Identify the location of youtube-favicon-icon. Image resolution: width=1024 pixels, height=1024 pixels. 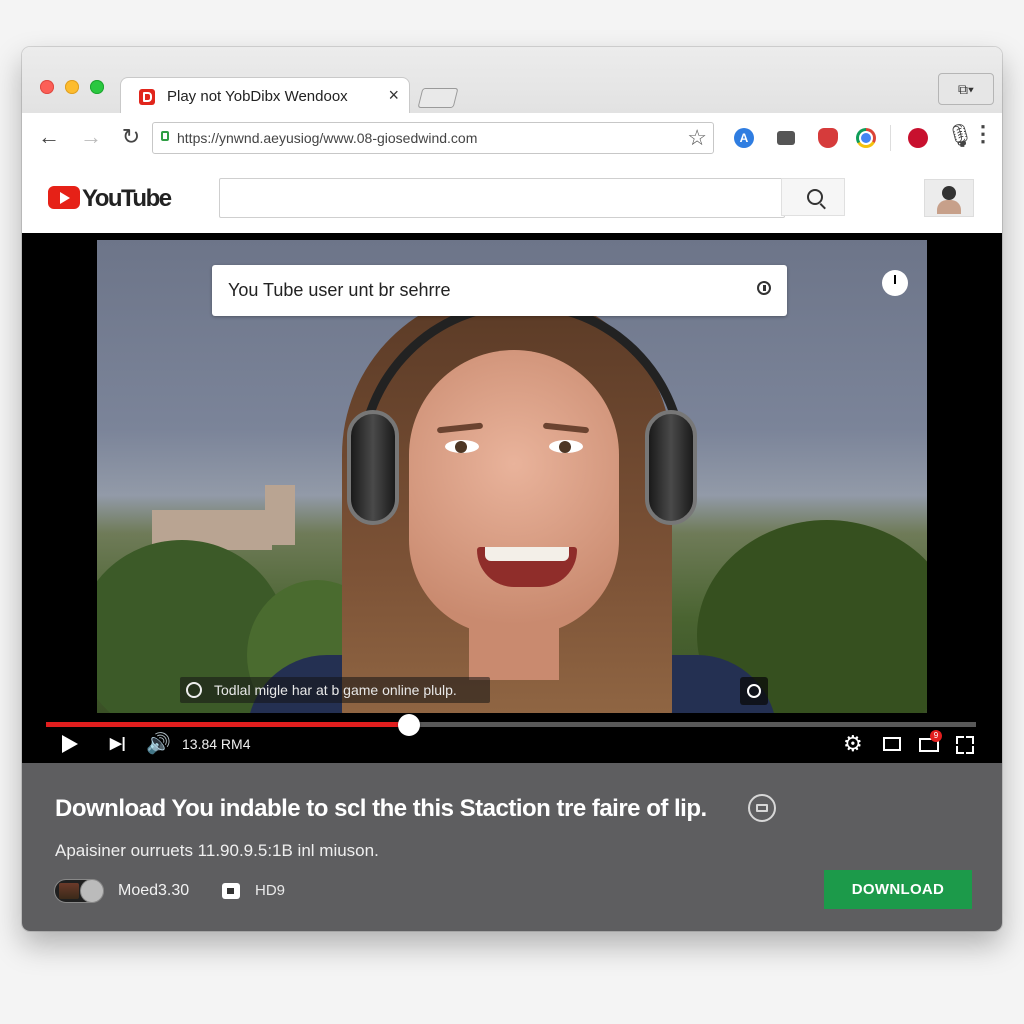
(147, 97).